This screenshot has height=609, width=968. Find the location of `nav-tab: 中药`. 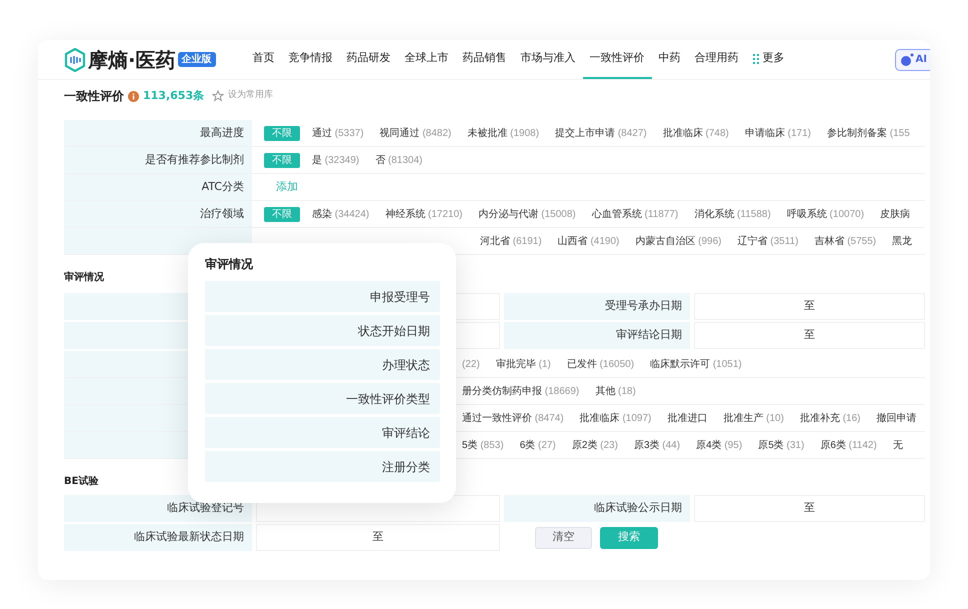

nav-tab: 中药 is located at coordinates (670, 59).